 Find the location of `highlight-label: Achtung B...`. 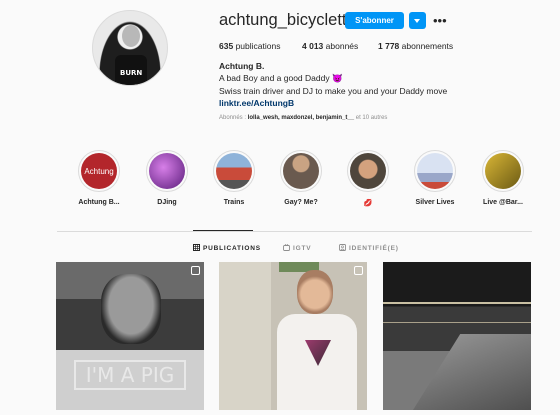

highlight-label: Achtung B... is located at coordinates (99, 202).